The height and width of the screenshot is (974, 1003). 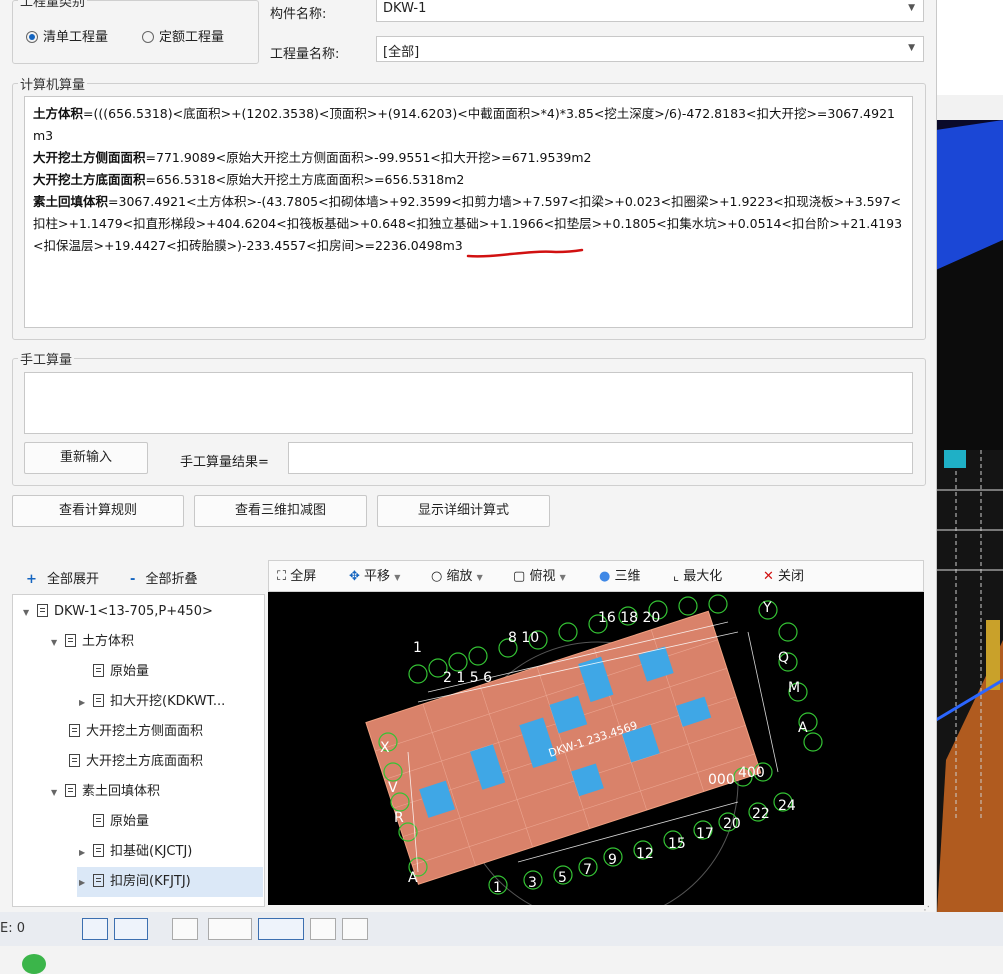 What do you see at coordinates (164, 577) in the screenshot?
I see `collapse-all-button: - 全部折叠` at bounding box center [164, 577].